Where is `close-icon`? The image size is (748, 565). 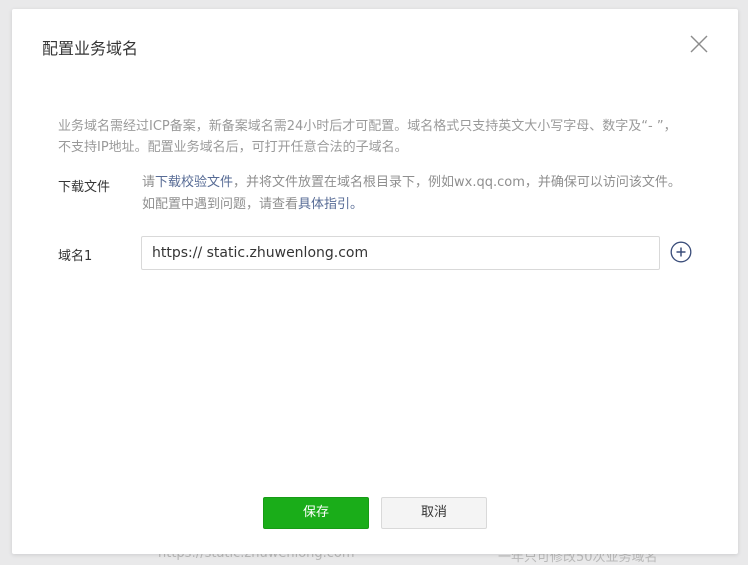 close-icon is located at coordinates (699, 44).